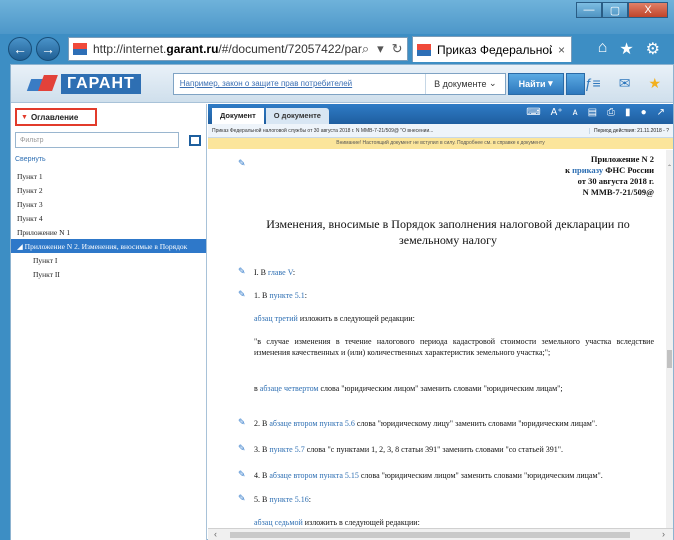 This screenshot has width=674, height=540. I want to click on close-window-button: X, so click(648, 10).